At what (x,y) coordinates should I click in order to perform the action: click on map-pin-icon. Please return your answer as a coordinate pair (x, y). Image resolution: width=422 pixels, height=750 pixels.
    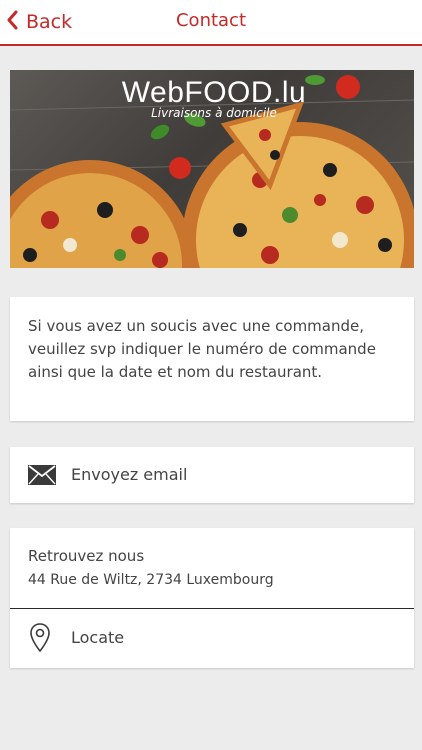
    Looking at the image, I should click on (40, 640).